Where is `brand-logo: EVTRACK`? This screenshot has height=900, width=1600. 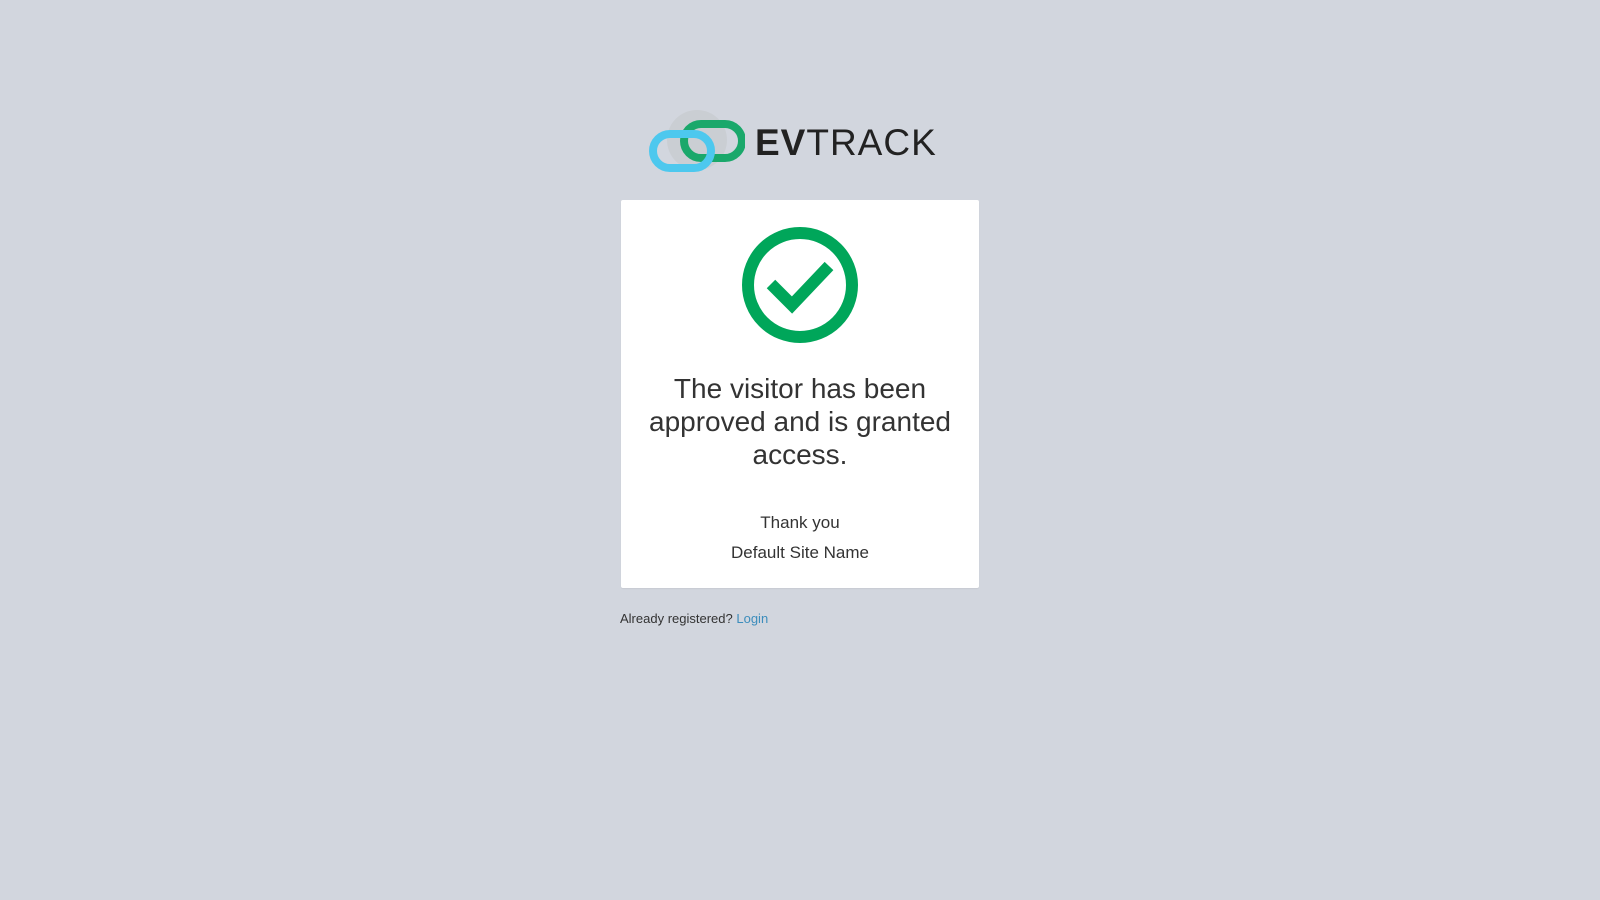
brand-logo: EVTRACK is located at coordinates (802, 142).